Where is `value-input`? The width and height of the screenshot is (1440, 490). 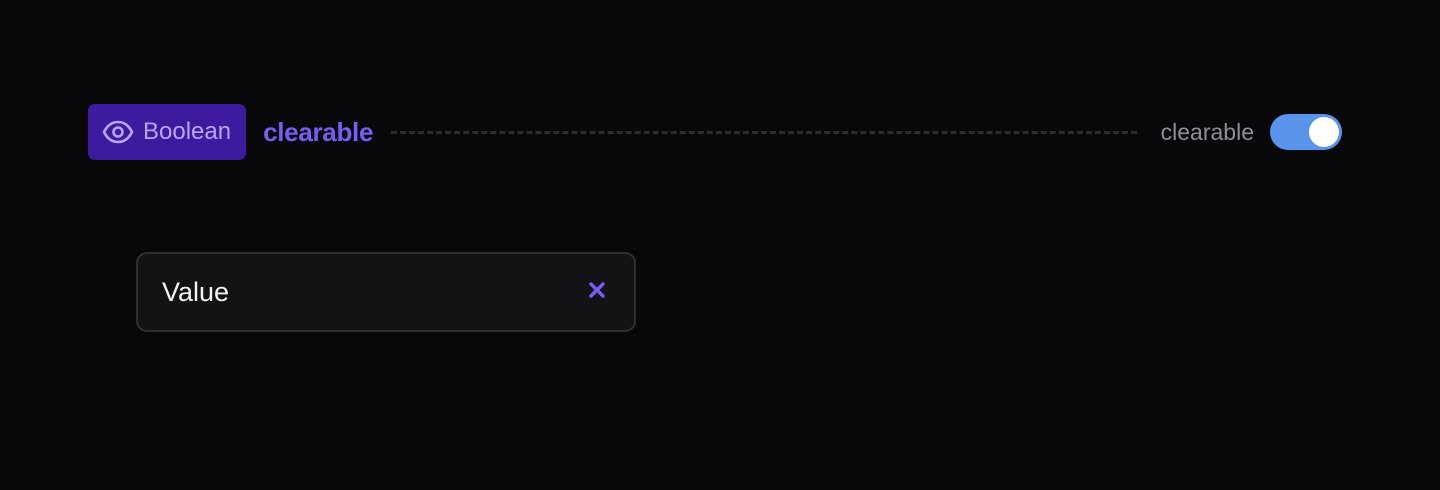
value-input is located at coordinates (373, 292).